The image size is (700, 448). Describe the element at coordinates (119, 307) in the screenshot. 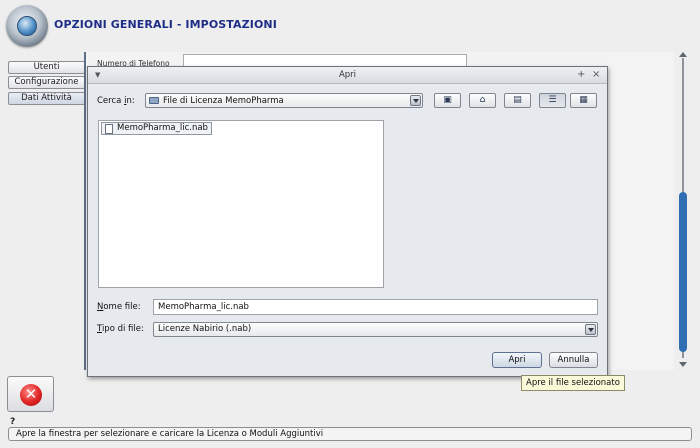

I see `filename-label: Nome file:` at that location.